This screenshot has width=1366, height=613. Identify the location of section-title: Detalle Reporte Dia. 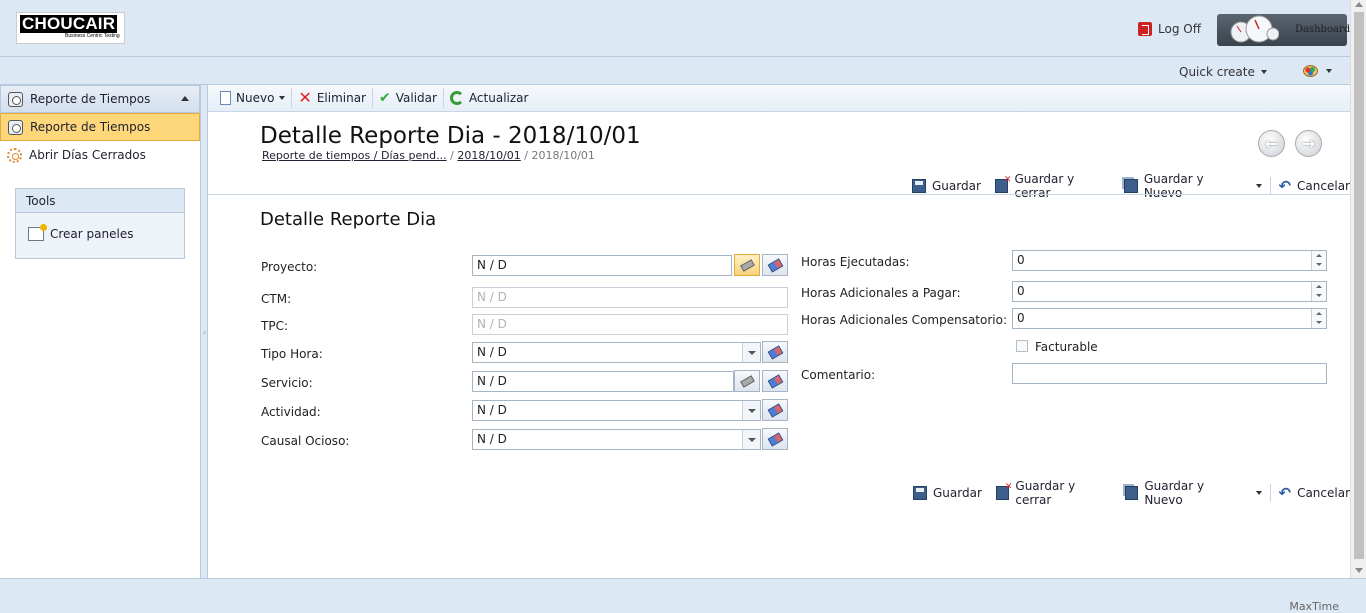
(348, 219).